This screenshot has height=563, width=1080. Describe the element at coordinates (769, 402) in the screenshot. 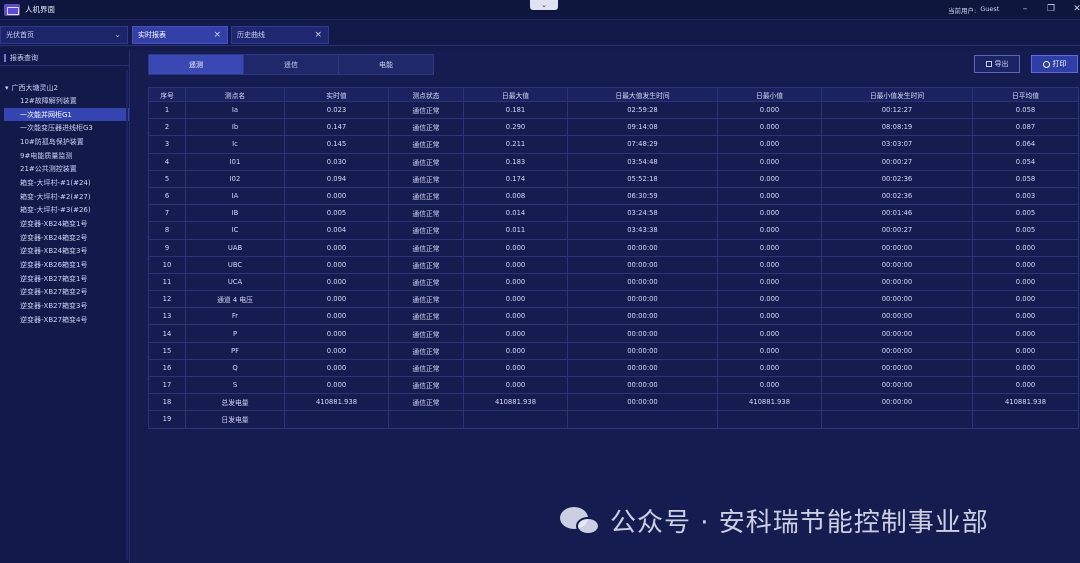

I see `table-cell: 410881.938` at that location.